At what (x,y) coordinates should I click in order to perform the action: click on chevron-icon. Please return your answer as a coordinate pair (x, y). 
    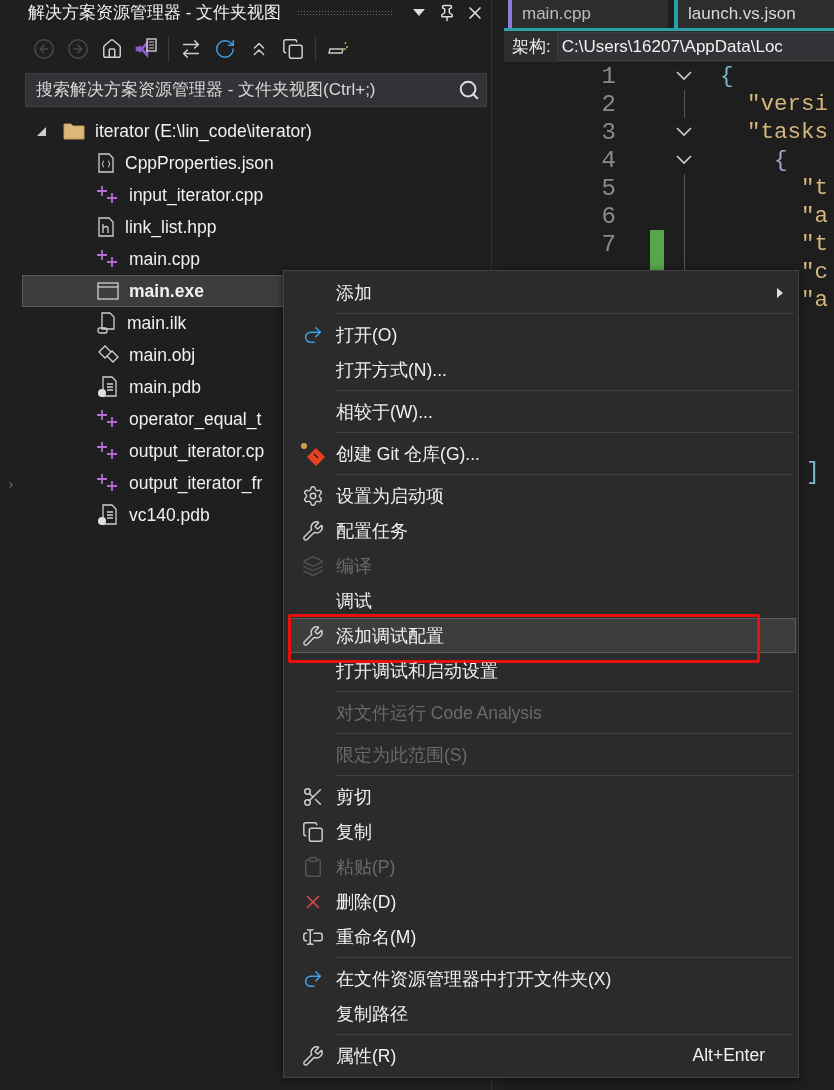
    Looking at the image, I should click on (11, 485).